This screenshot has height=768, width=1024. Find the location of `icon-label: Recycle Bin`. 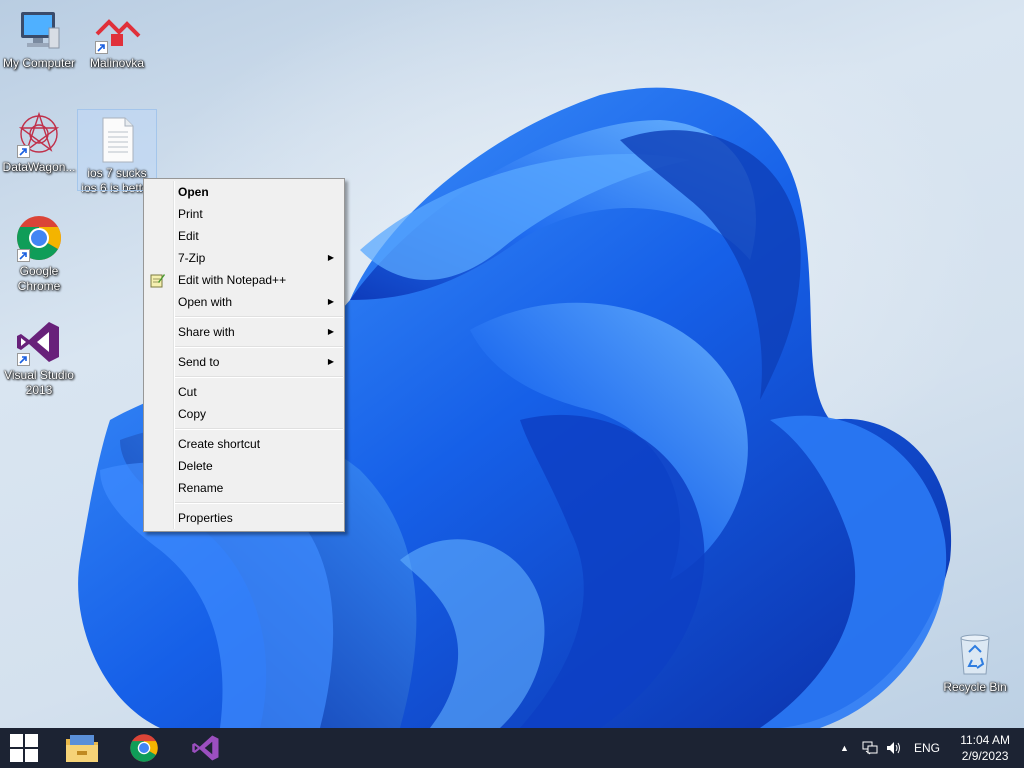

icon-label: Recycle Bin is located at coordinates (975, 687).